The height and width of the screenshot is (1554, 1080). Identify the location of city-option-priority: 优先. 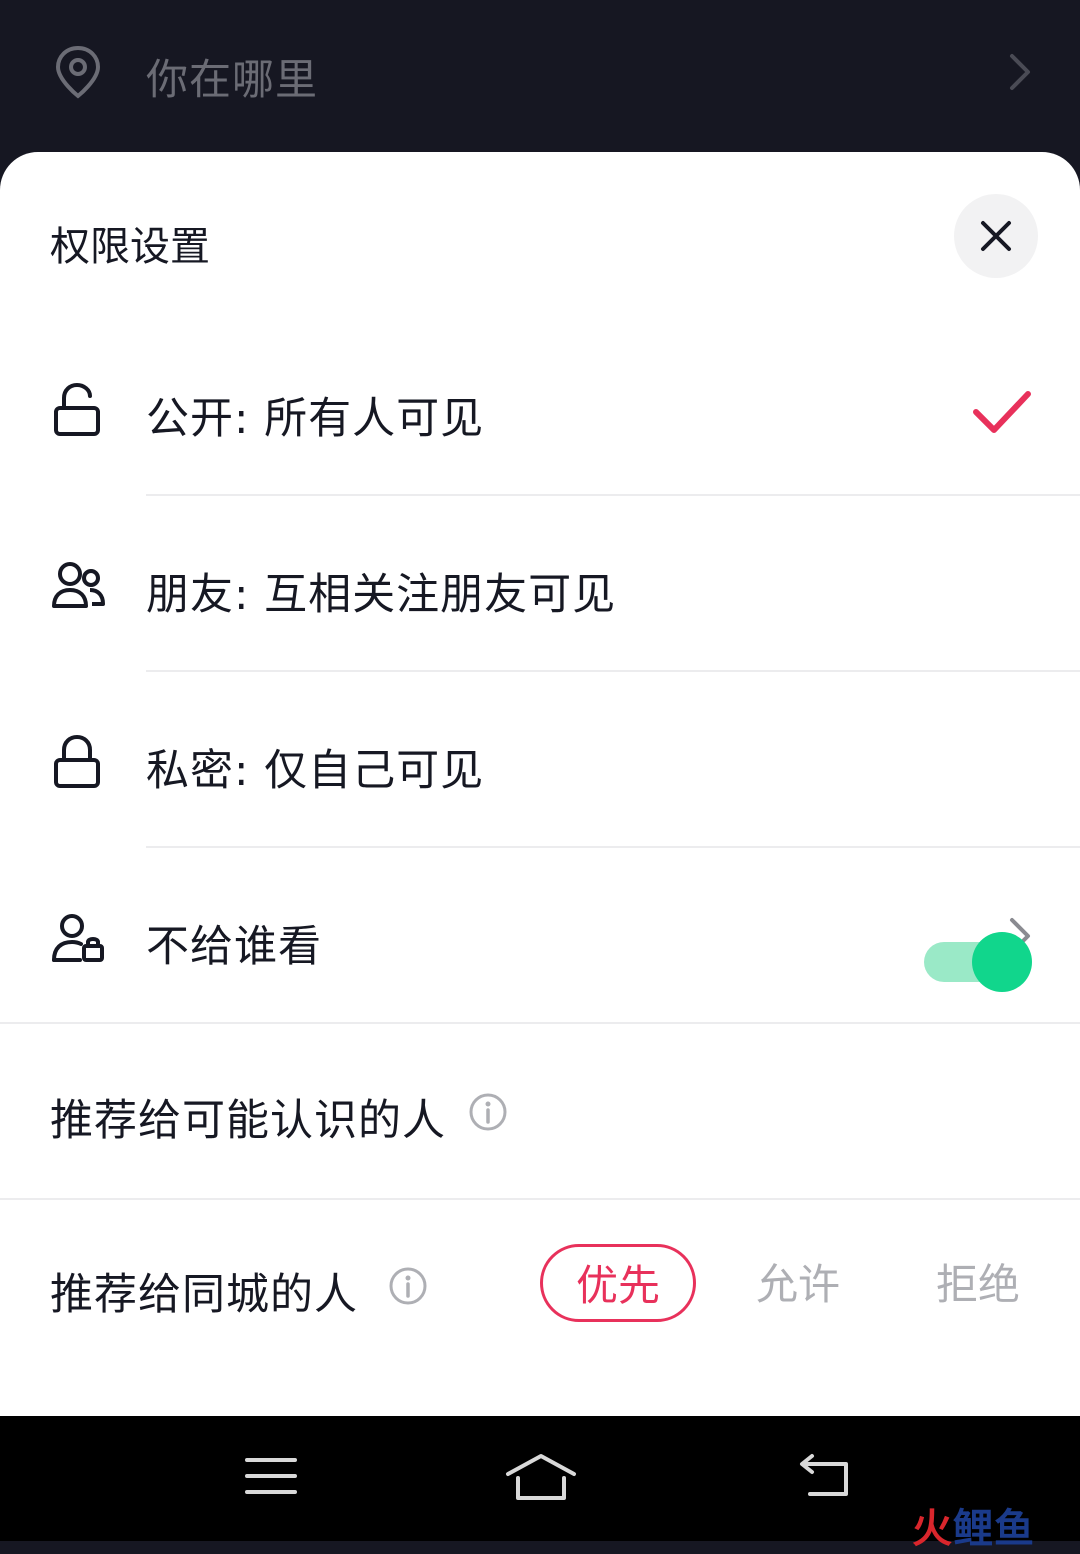
(618, 1283).